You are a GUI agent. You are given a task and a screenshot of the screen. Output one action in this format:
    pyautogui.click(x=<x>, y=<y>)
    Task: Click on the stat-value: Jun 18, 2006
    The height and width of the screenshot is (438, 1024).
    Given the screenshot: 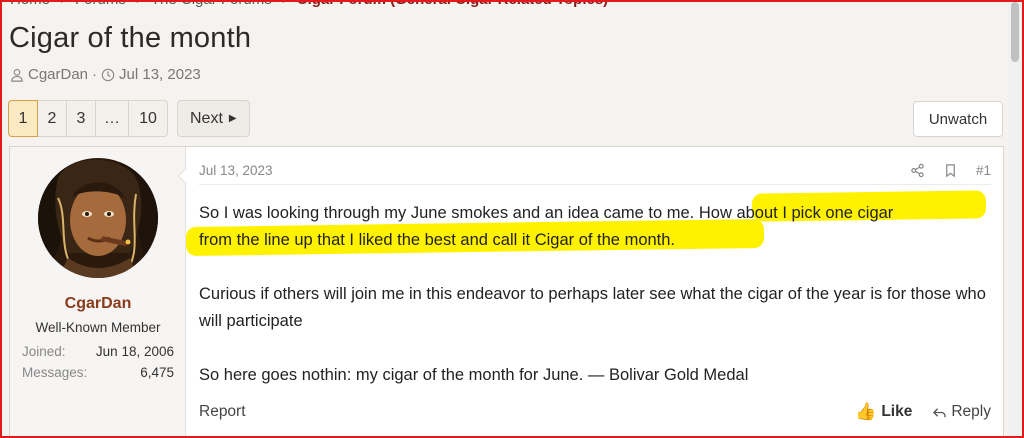 What is the action you would take?
    pyautogui.click(x=134, y=351)
    